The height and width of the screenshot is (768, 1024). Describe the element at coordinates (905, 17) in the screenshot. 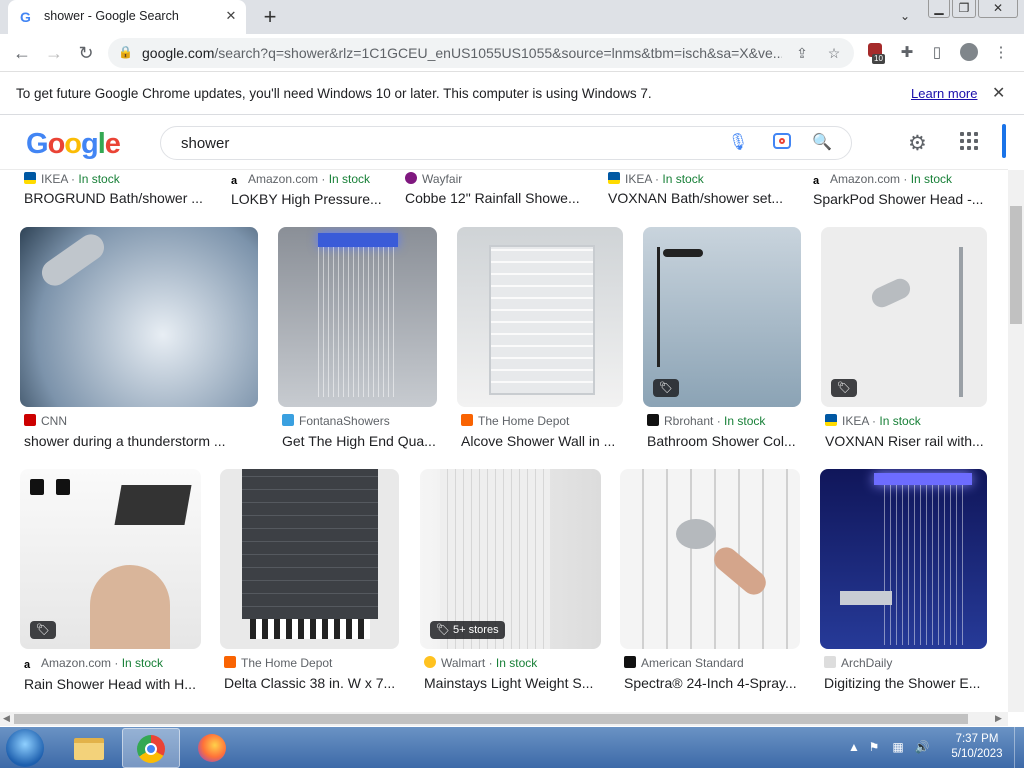

I see `tab-search-chevron-icon: ⌄` at that location.